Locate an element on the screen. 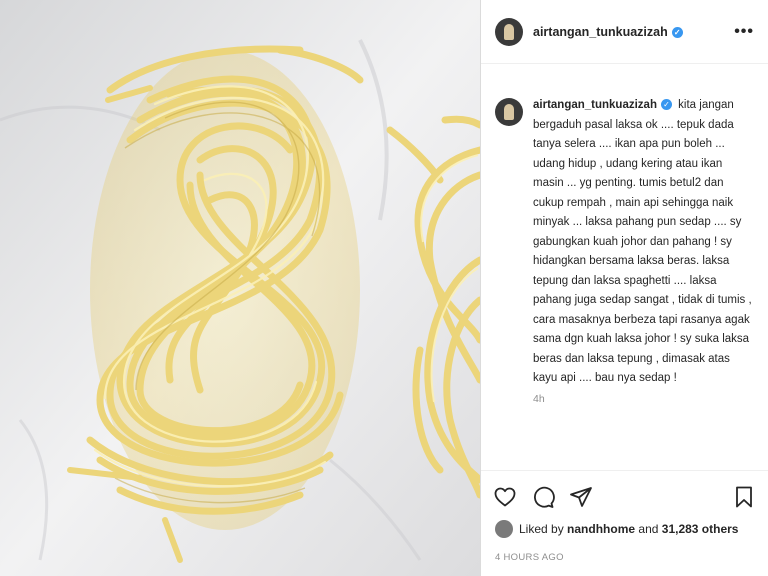  post-header: airtangan_tunkuazizah ✓ ••• is located at coordinates (624, 32).